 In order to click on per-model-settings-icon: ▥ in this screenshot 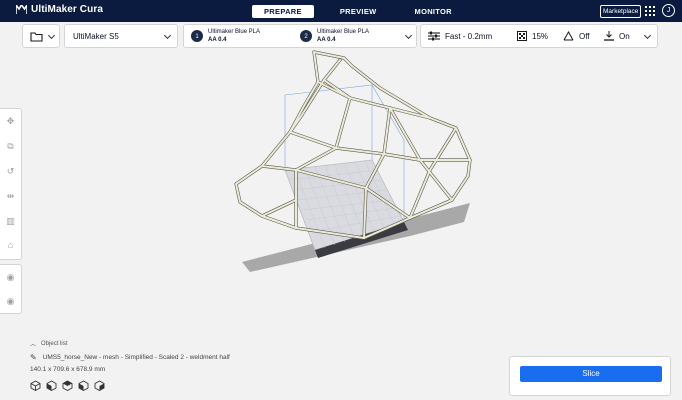, I will do `click(10, 221)`.